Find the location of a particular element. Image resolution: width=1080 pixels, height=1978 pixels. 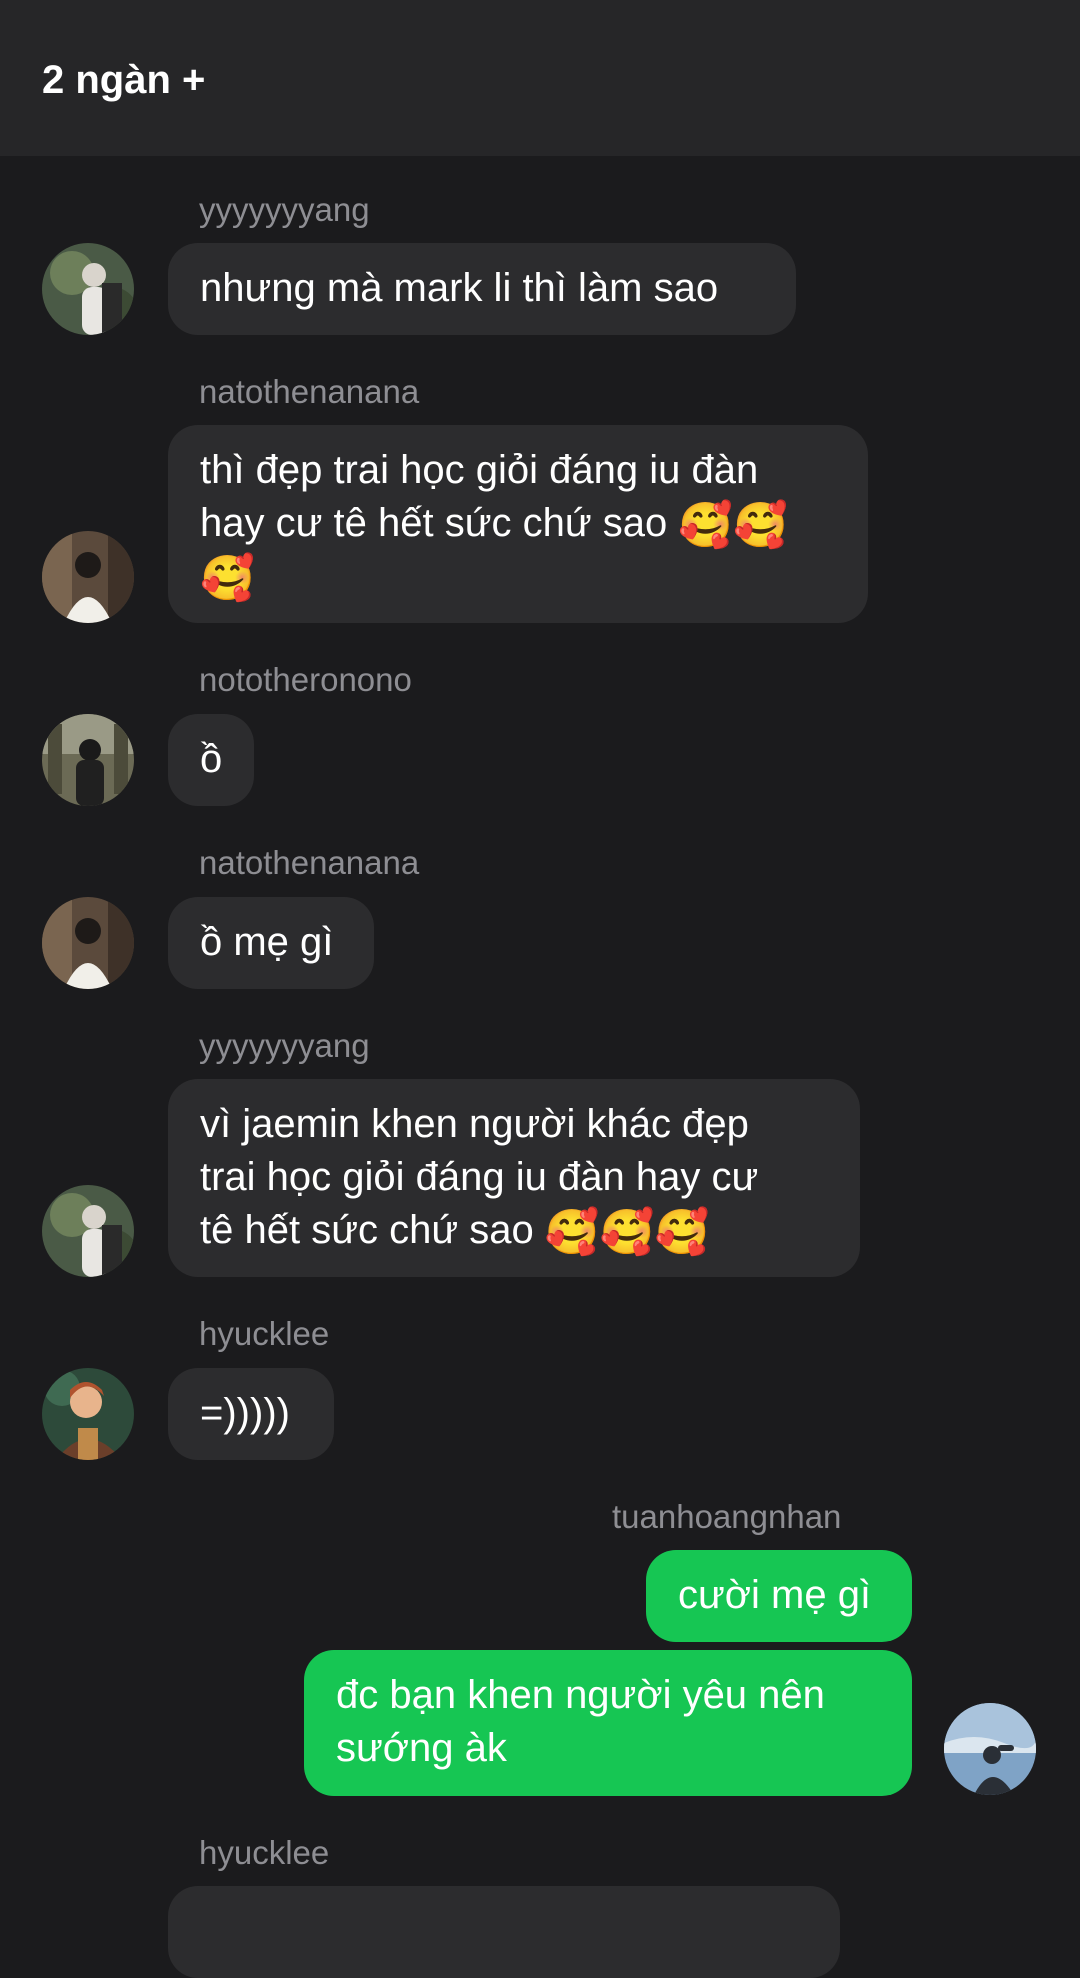

message-text-line: đc bạn khen người yêu nên is located at coordinates (580, 1695).